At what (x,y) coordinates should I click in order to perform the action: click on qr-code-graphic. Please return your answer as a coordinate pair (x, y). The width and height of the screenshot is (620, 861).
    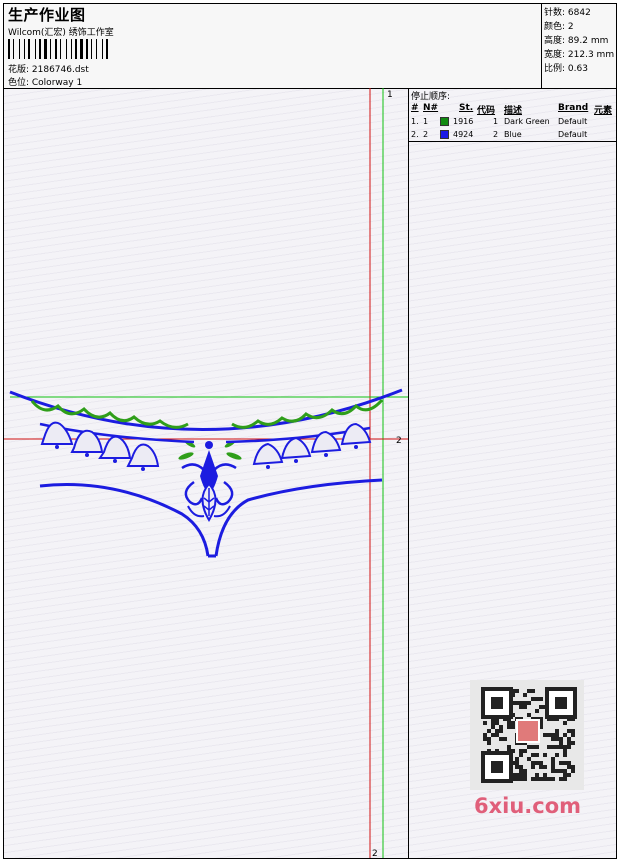
    Looking at the image, I should click on (529, 735).